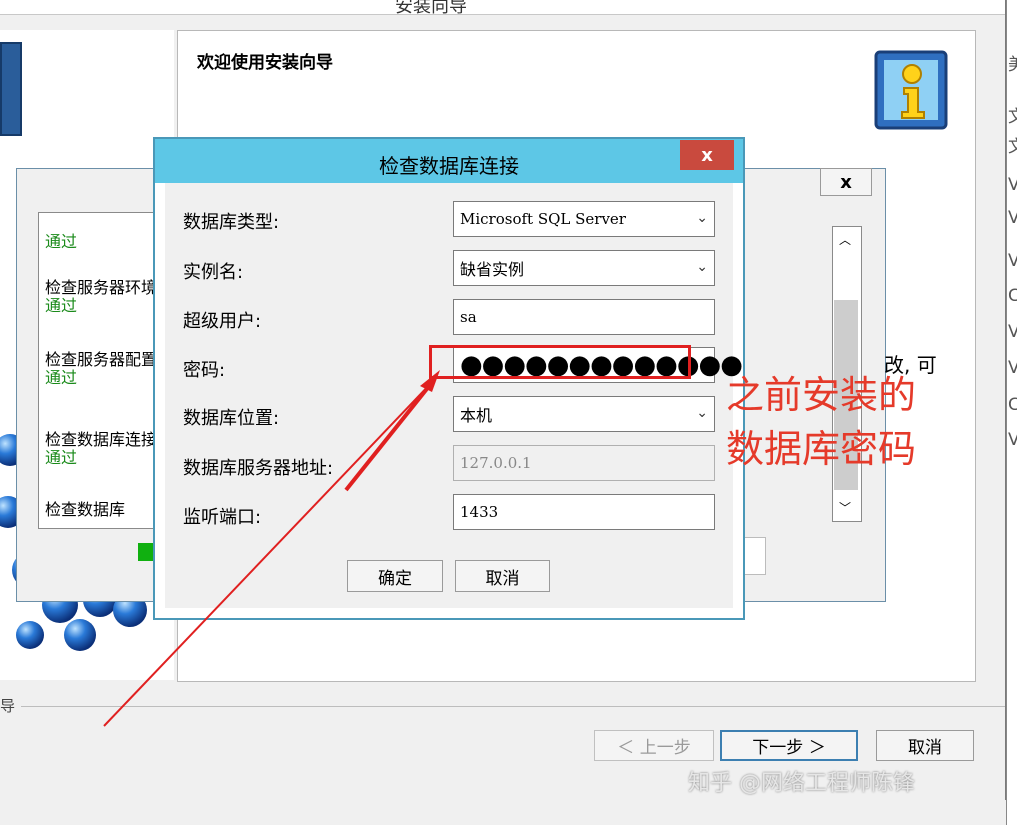 This screenshot has width=1017, height=825. What do you see at coordinates (543, 219) in the screenshot?
I see `db-type-value: Microsoft SQL Server` at bounding box center [543, 219].